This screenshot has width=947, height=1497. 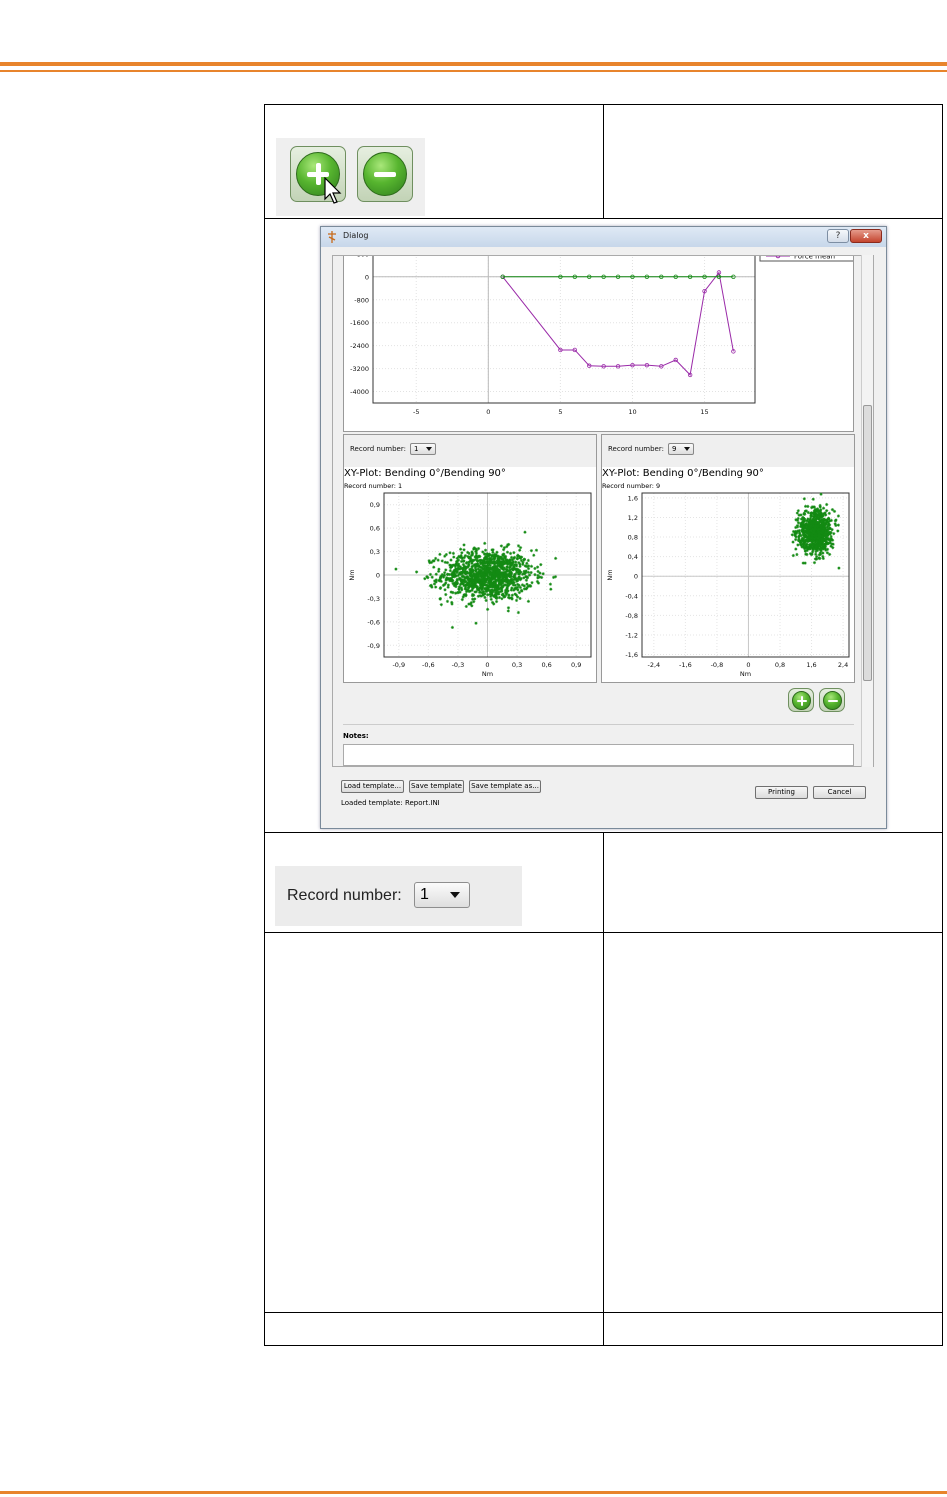 I want to click on vertical-scrollbar, so click(x=867, y=511).